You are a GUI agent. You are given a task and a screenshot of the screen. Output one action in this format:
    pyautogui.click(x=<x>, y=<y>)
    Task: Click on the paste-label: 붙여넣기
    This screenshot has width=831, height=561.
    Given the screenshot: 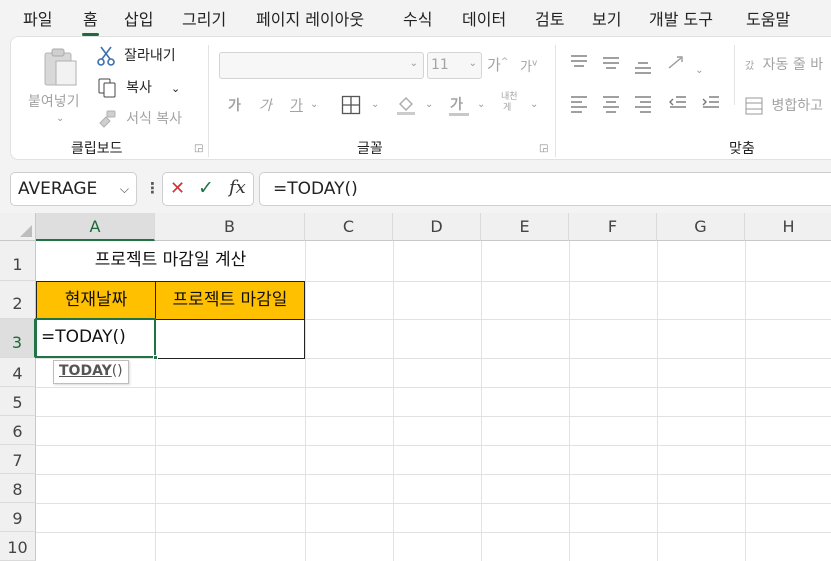 What is the action you would take?
    pyautogui.click(x=54, y=102)
    